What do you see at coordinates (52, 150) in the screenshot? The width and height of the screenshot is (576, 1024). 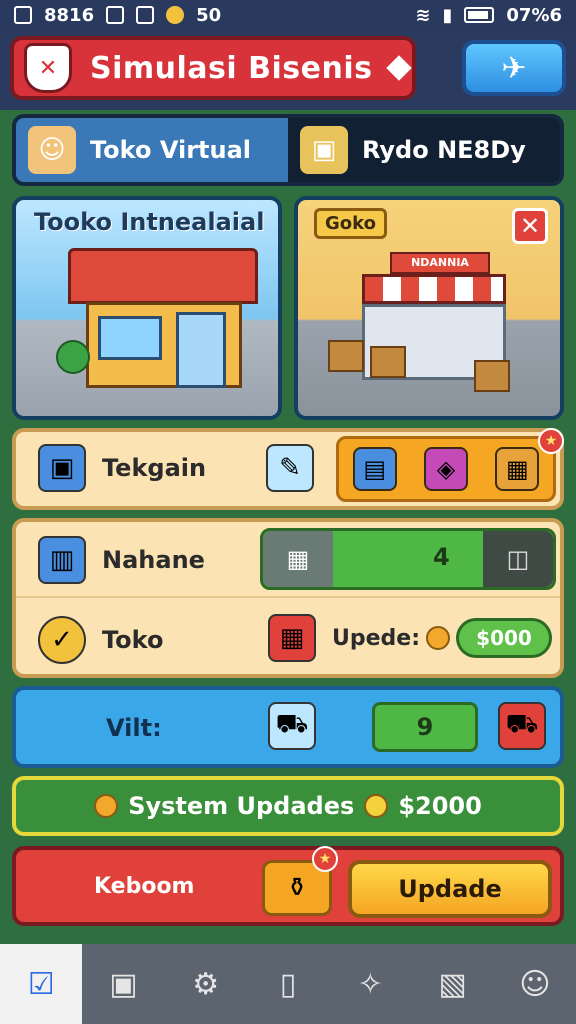 I see `shopkeeper-icon: ☺` at bounding box center [52, 150].